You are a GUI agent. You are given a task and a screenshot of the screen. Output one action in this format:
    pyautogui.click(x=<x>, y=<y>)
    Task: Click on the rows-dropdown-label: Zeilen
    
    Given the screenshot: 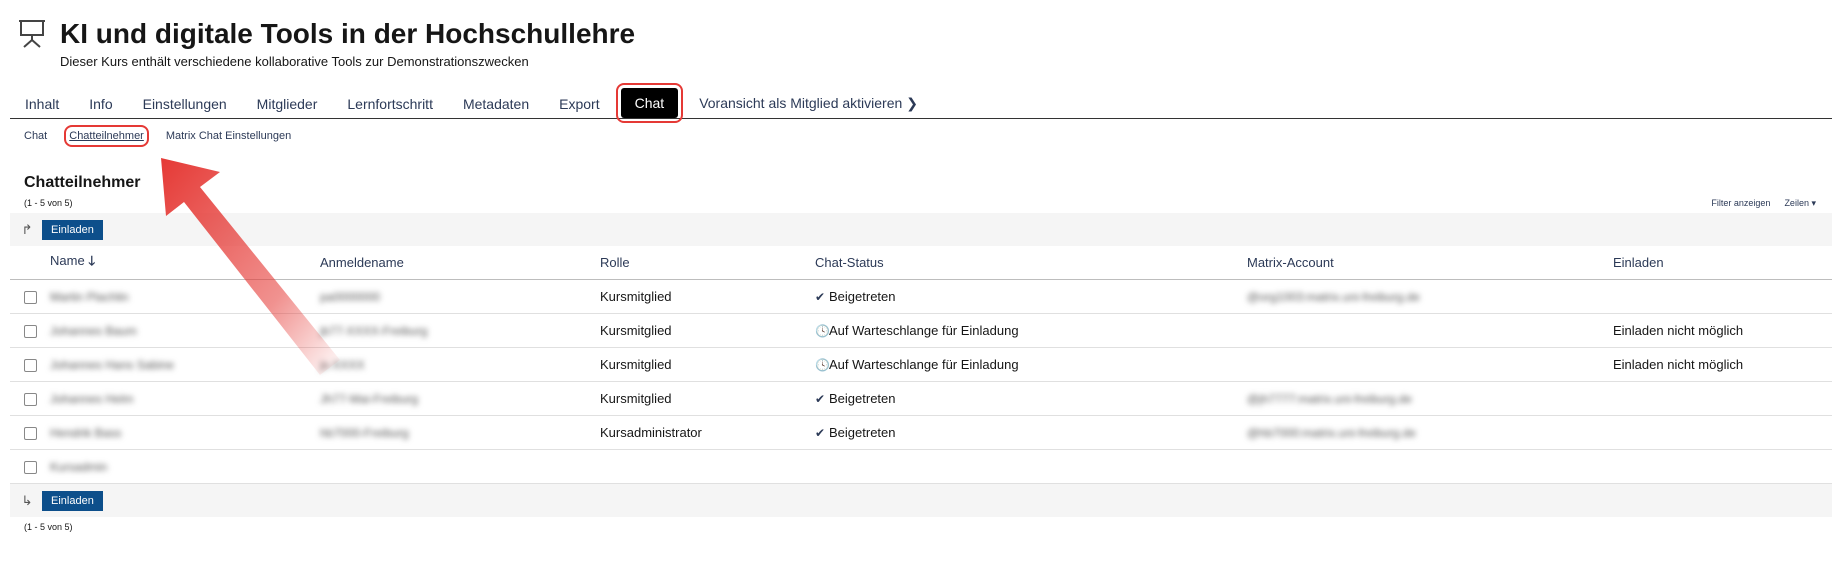 What is the action you would take?
    pyautogui.click(x=1796, y=203)
    